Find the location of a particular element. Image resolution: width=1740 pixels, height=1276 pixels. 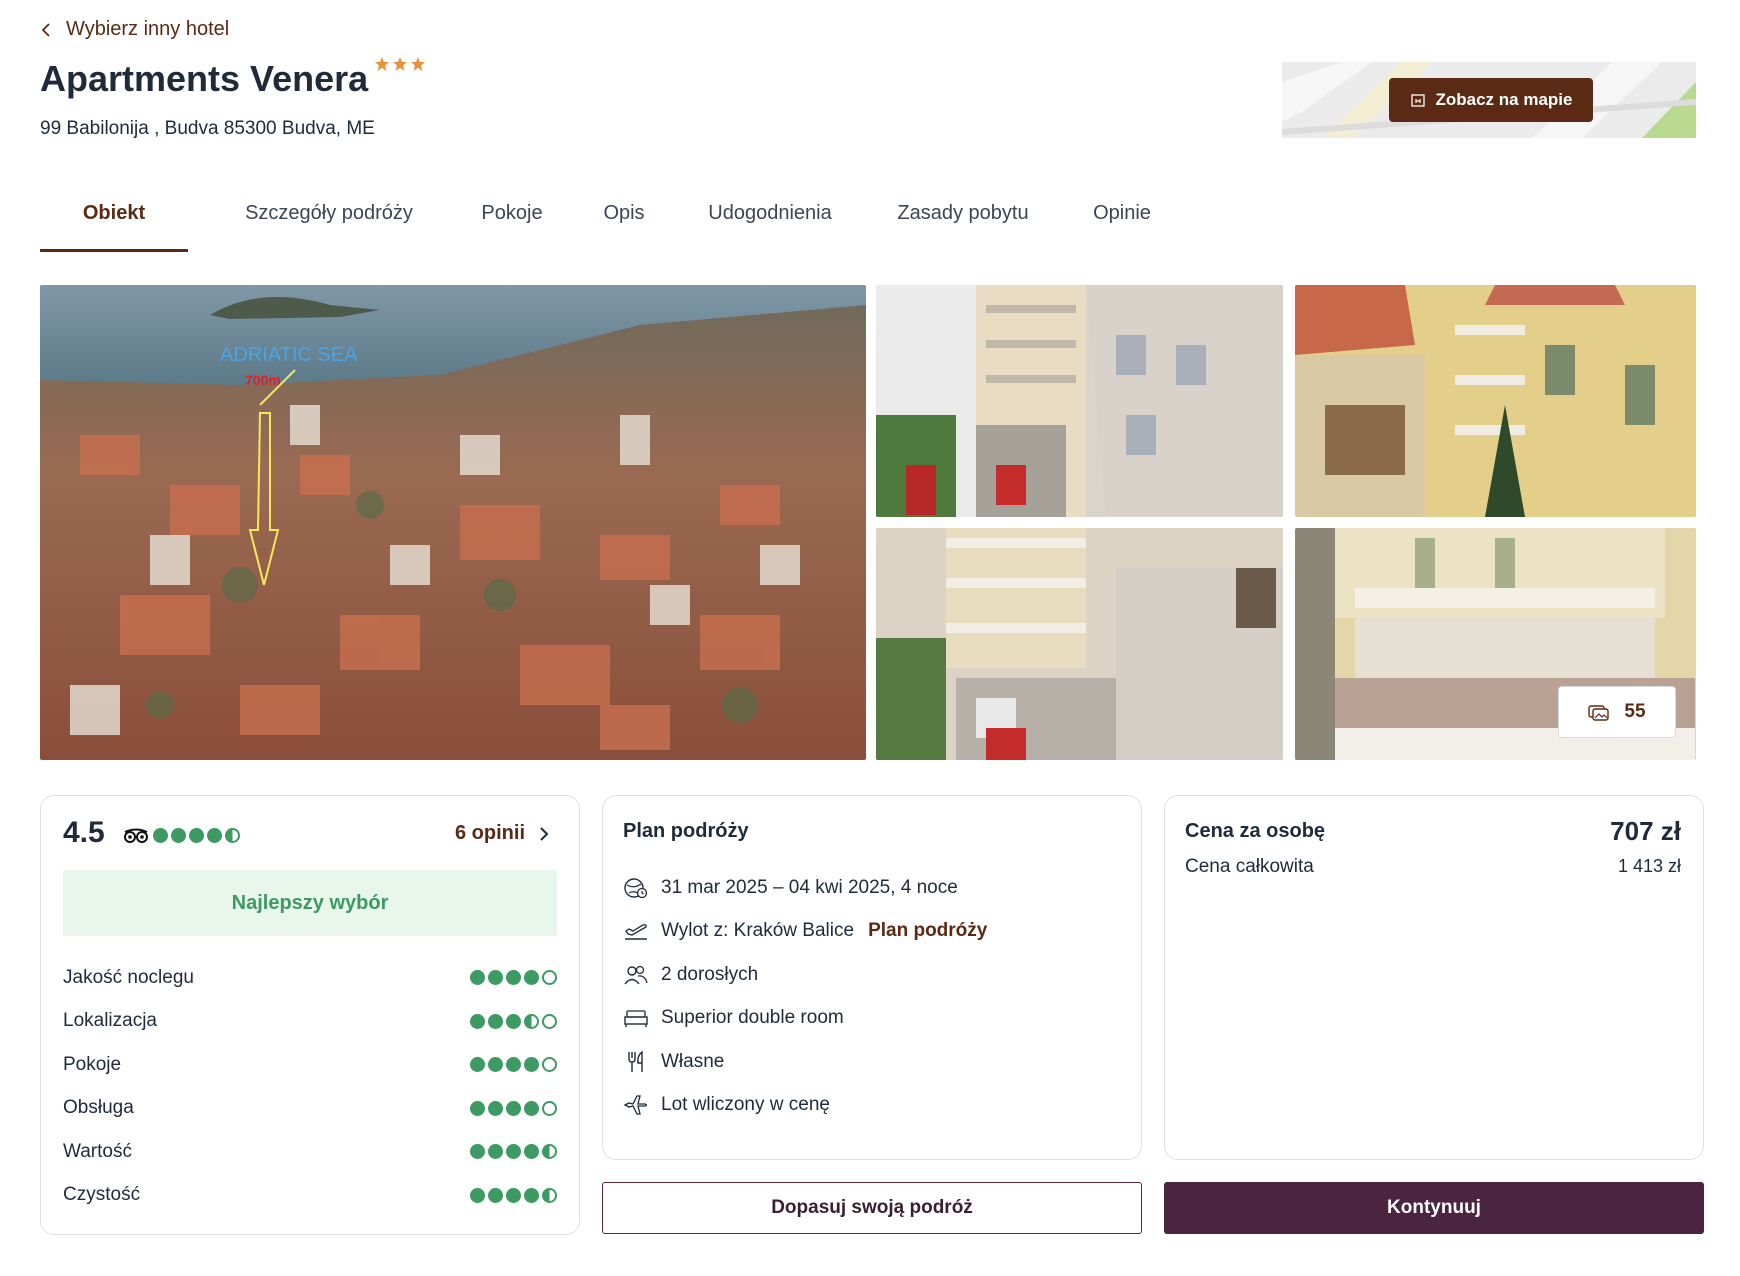

guests-item: 2 dorosłych is located at coordinates (805, 975).